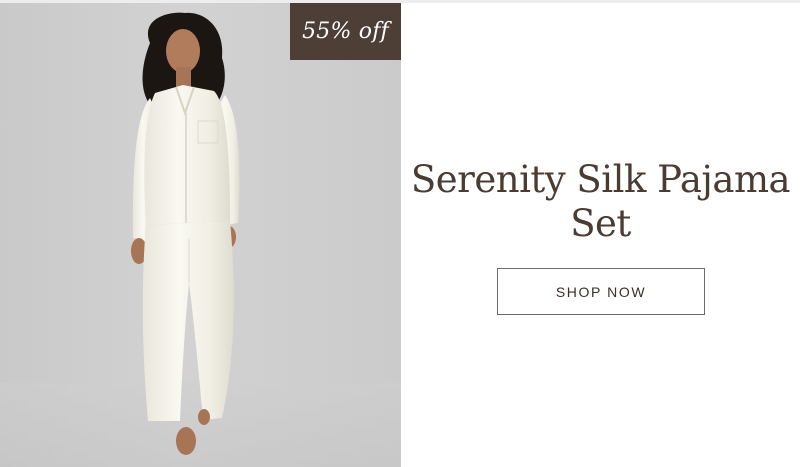 This screenshot has height=467, width=800. I want to click on product-title: Serenity Silk Pajama Set, so click(600, 202).